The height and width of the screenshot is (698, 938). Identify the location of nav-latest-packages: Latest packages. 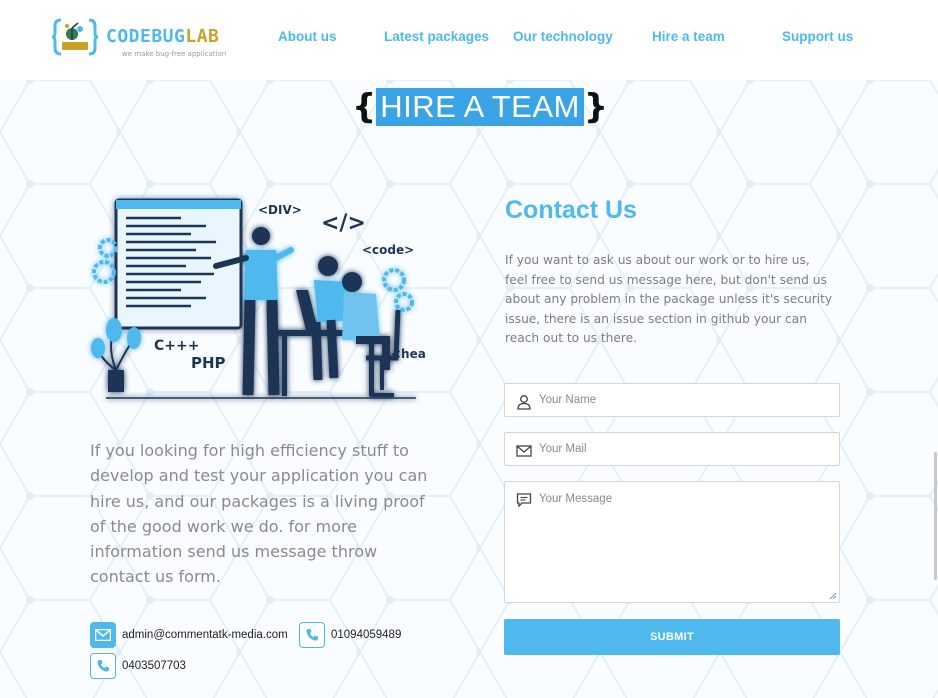
(436, 36).